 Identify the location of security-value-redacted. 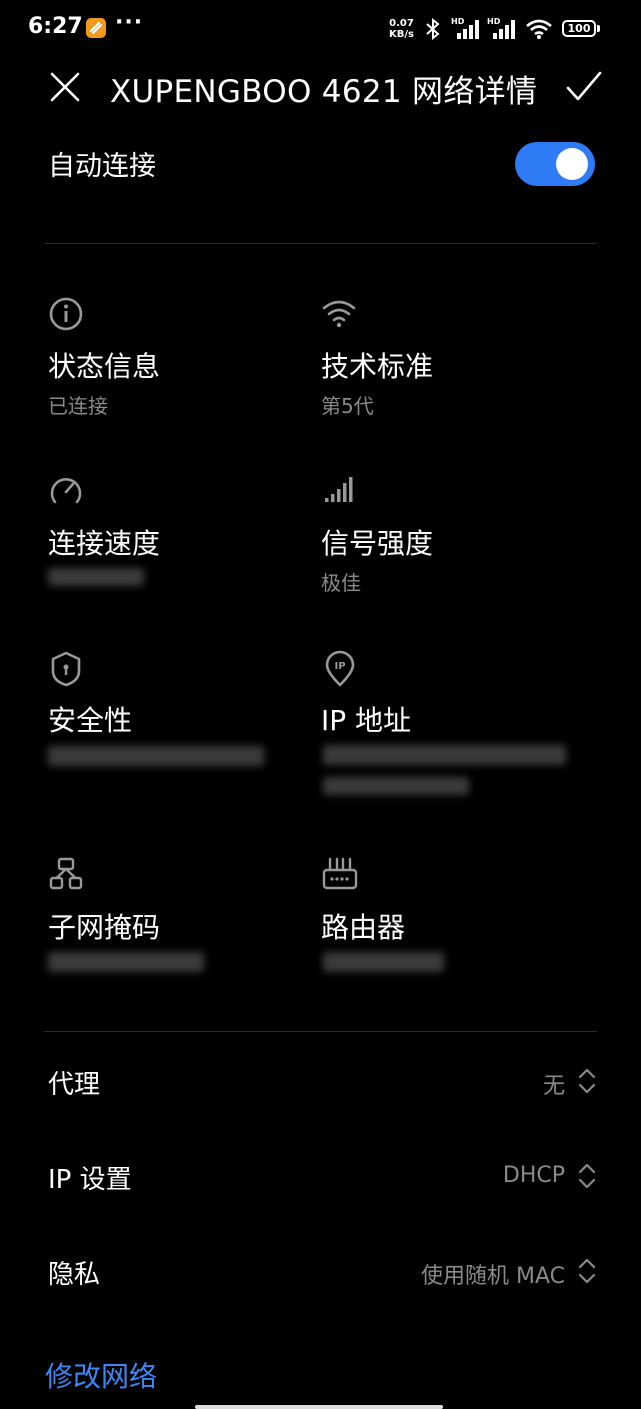
(156, 756).